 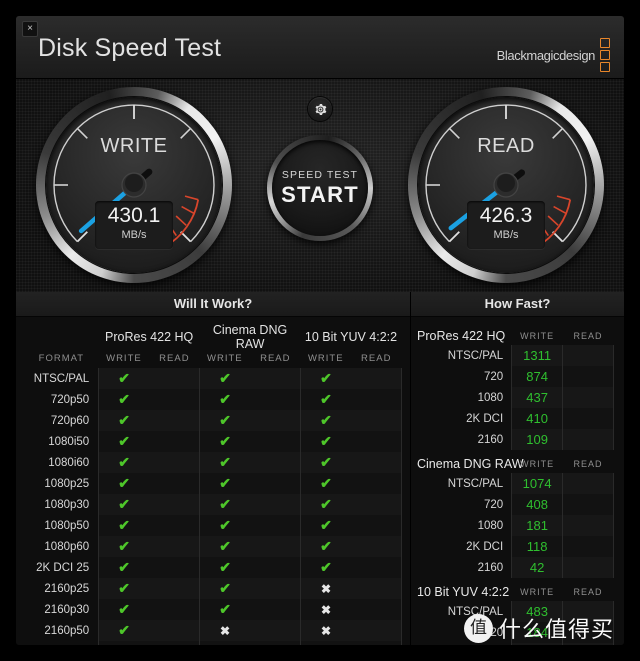 I want to click on codec-name: Cinema DNG RAW, so click(x=470, y=464).